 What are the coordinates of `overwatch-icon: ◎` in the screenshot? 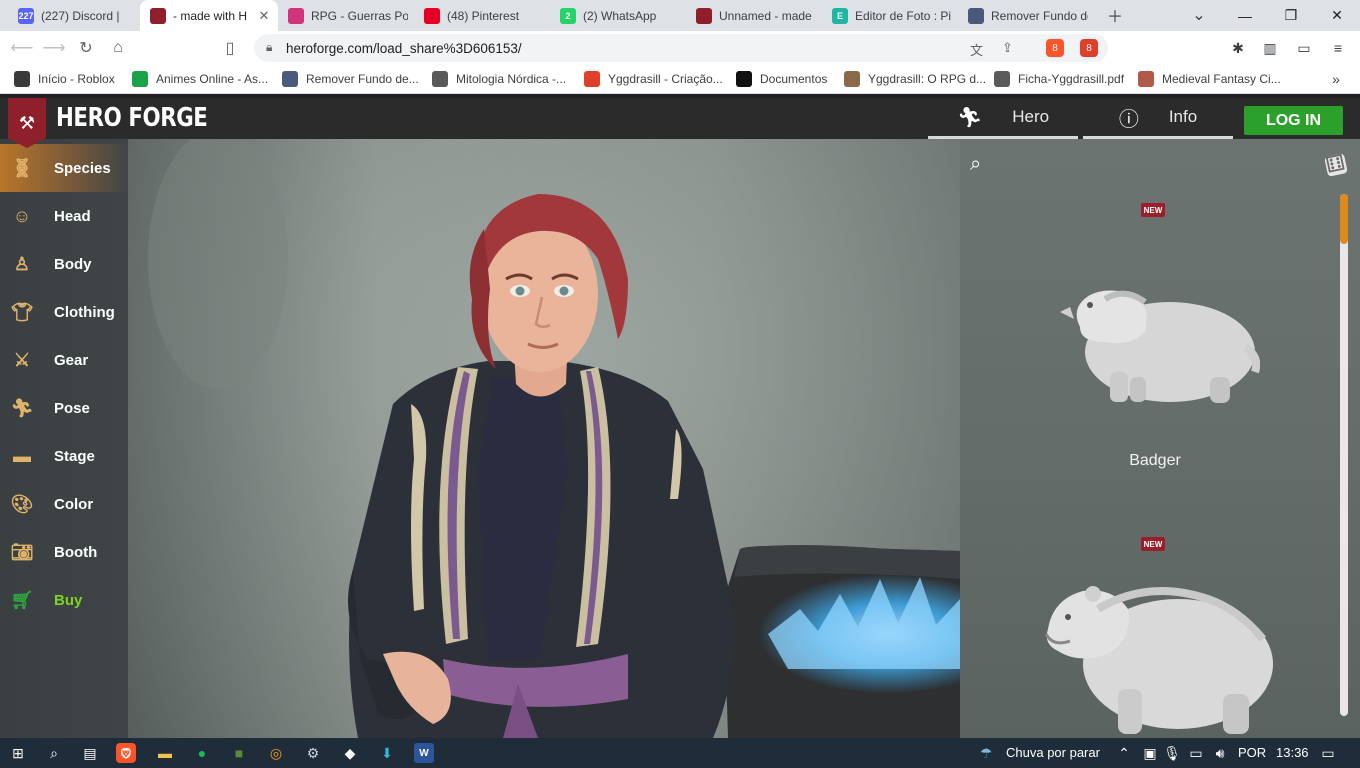 It's located at (276, 753).